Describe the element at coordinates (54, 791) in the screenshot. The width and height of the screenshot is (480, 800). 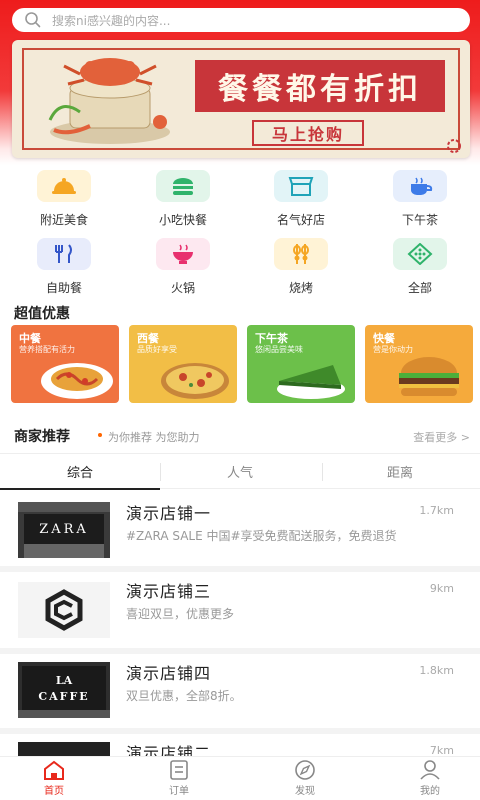
I see `nav-label: 首页` at that location.